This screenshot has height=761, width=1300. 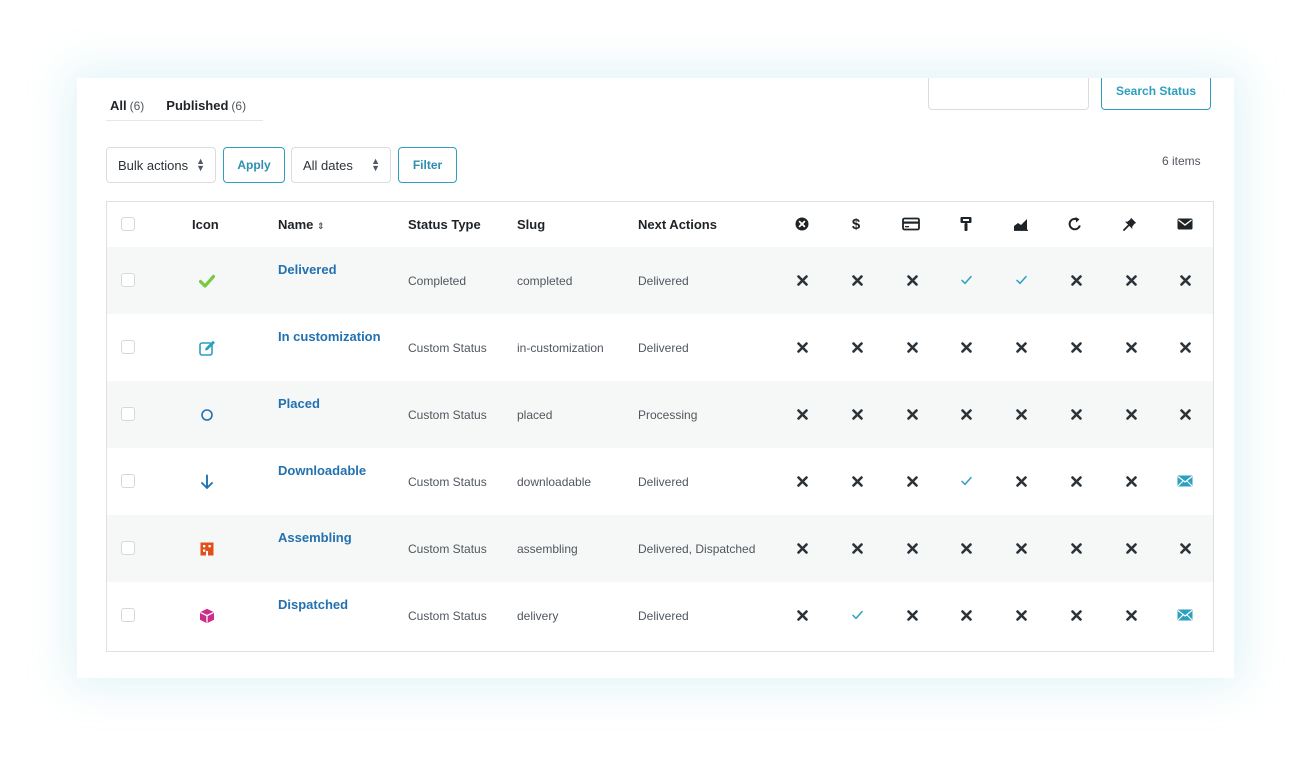 I want to click on refresh-icon, so click(x=1075, y=224).